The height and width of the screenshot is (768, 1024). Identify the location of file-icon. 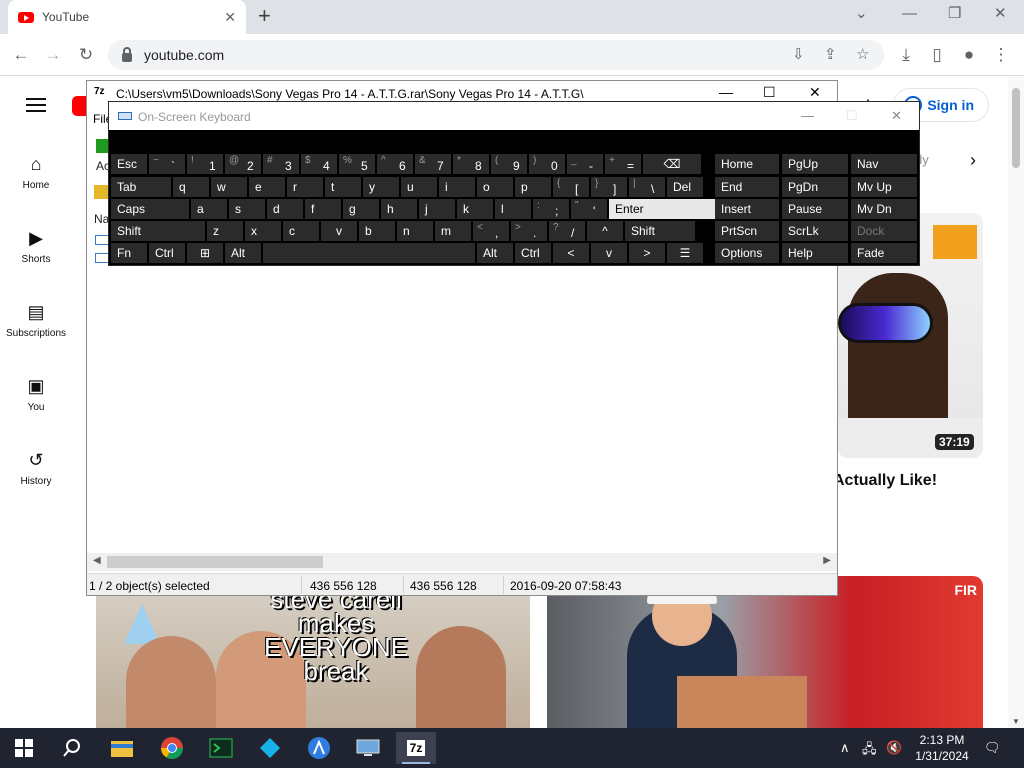
(102, 258).